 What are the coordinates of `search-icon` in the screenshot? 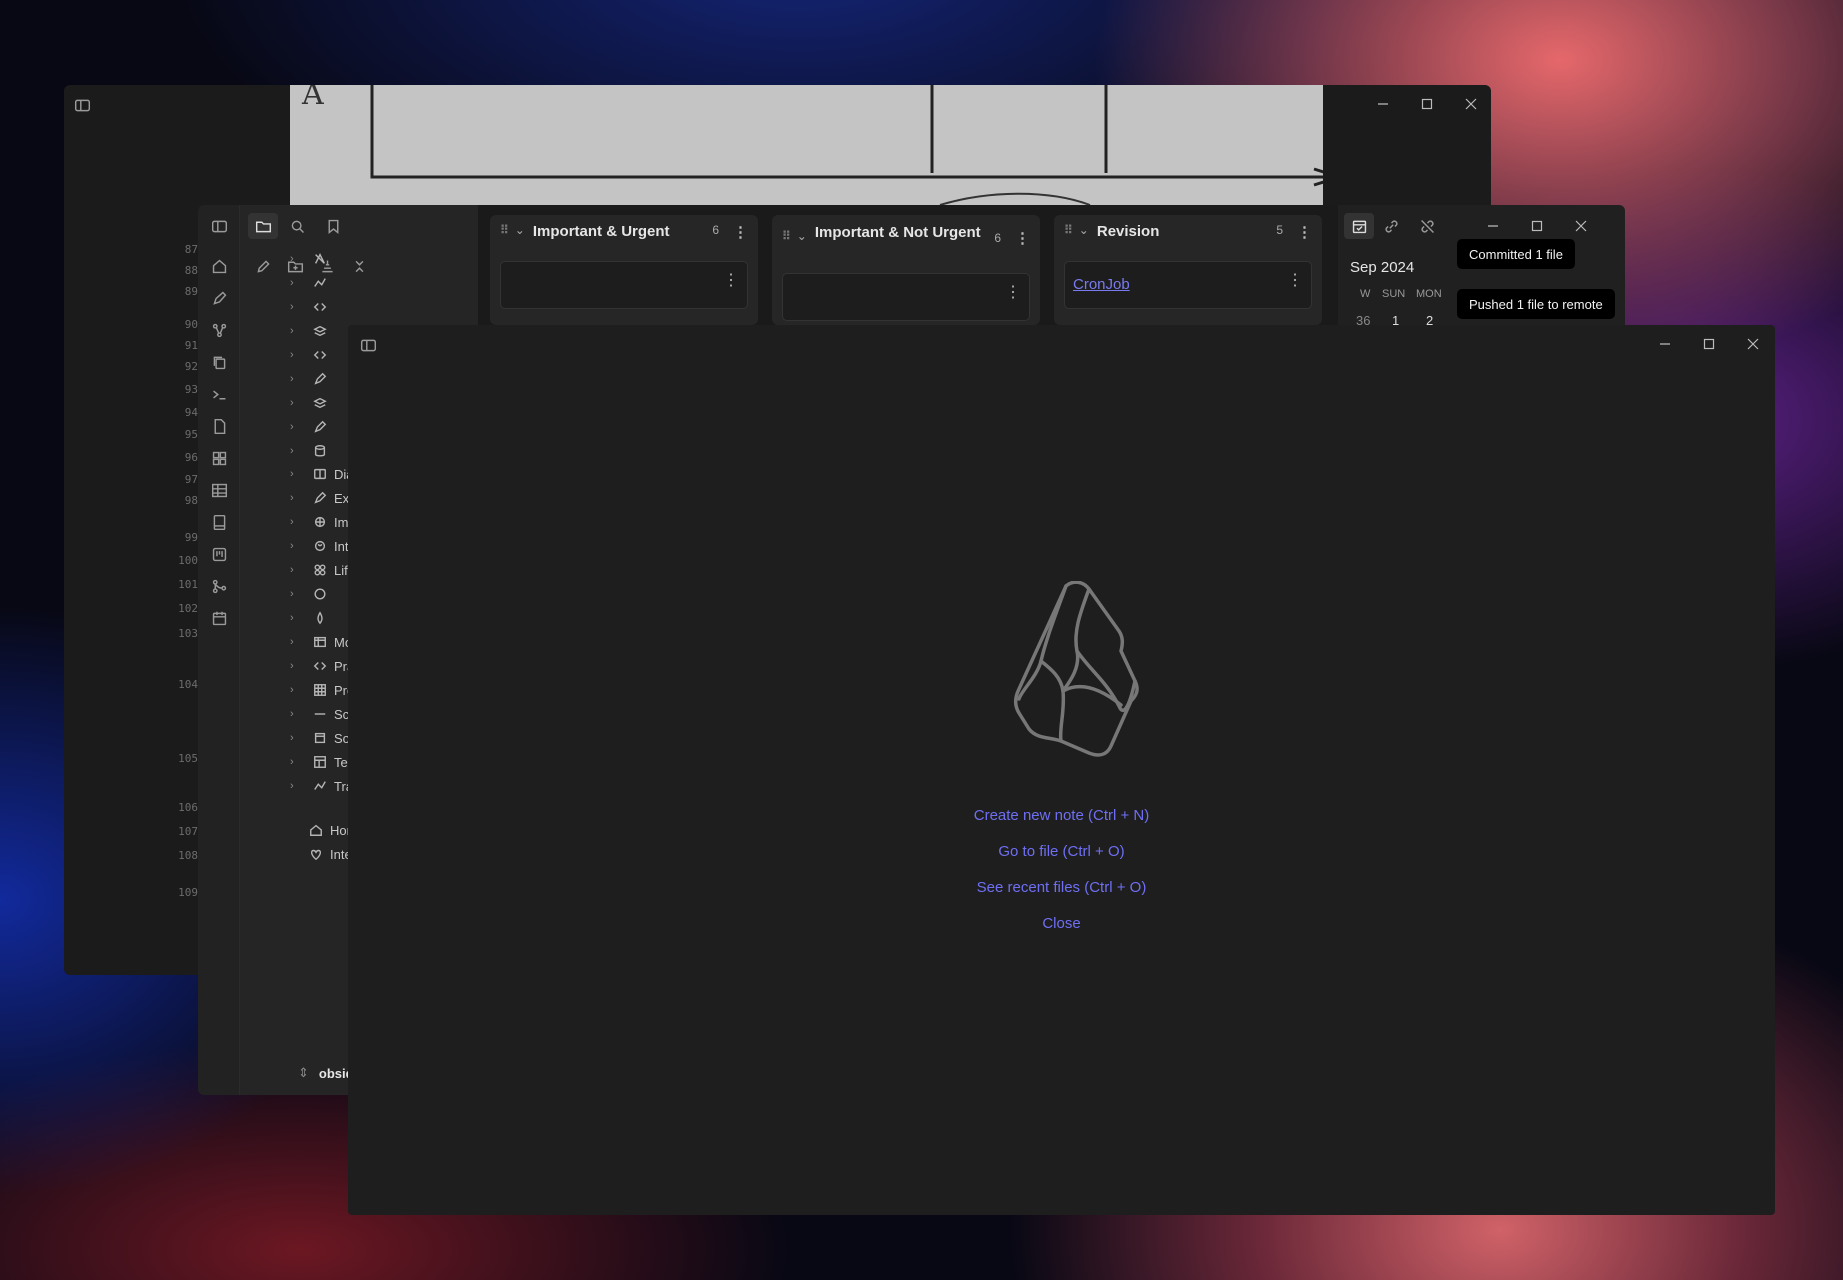 It's located at (297, 226).